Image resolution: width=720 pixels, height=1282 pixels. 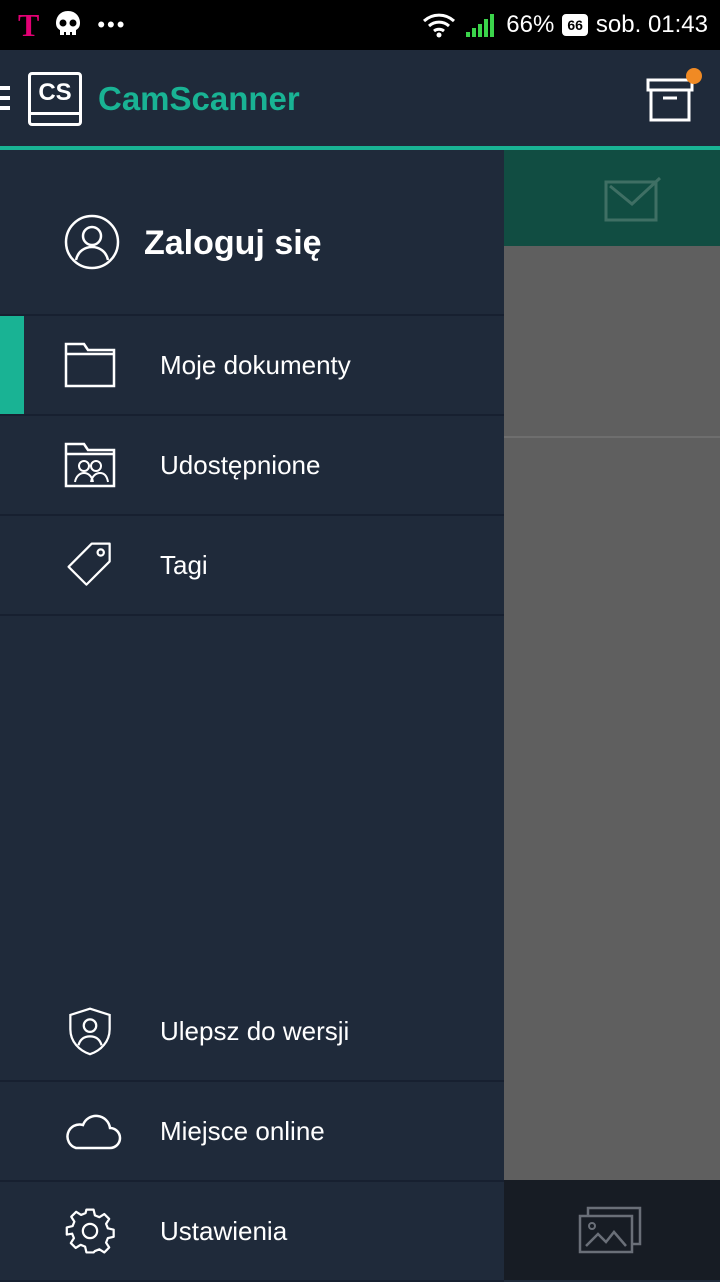 I want to click on checkbox-icon, so click(x=633, y=199).